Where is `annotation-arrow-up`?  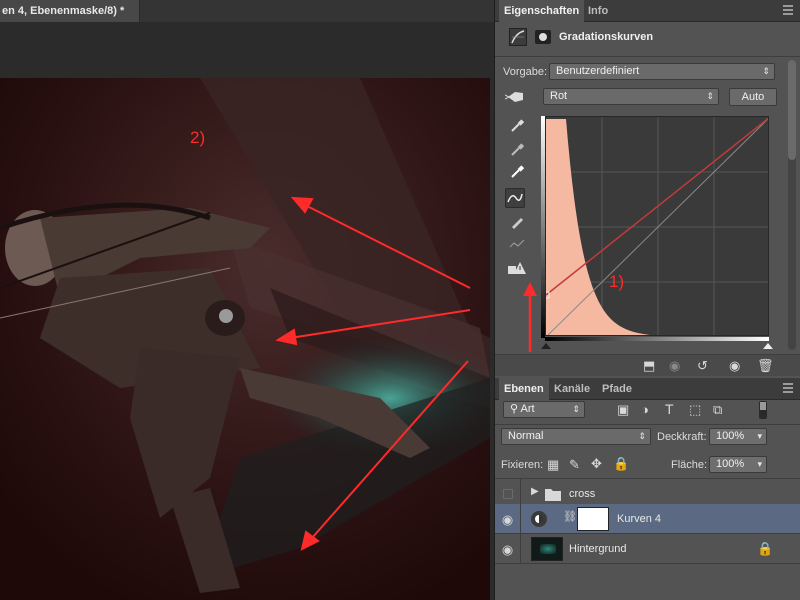
annotation-arrow-up is located at coordinates (530, 317).